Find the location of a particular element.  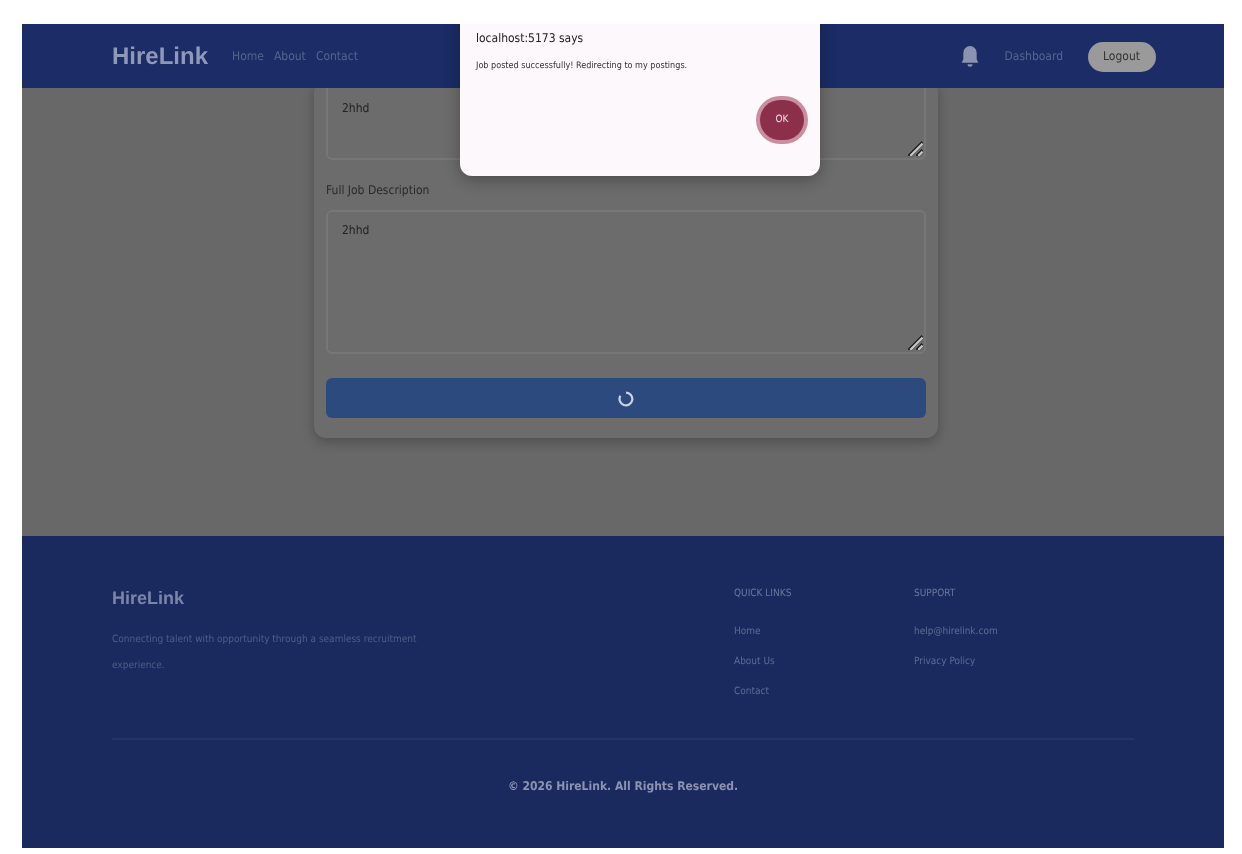

logo: HireLink is located at coordinates (160, 56).